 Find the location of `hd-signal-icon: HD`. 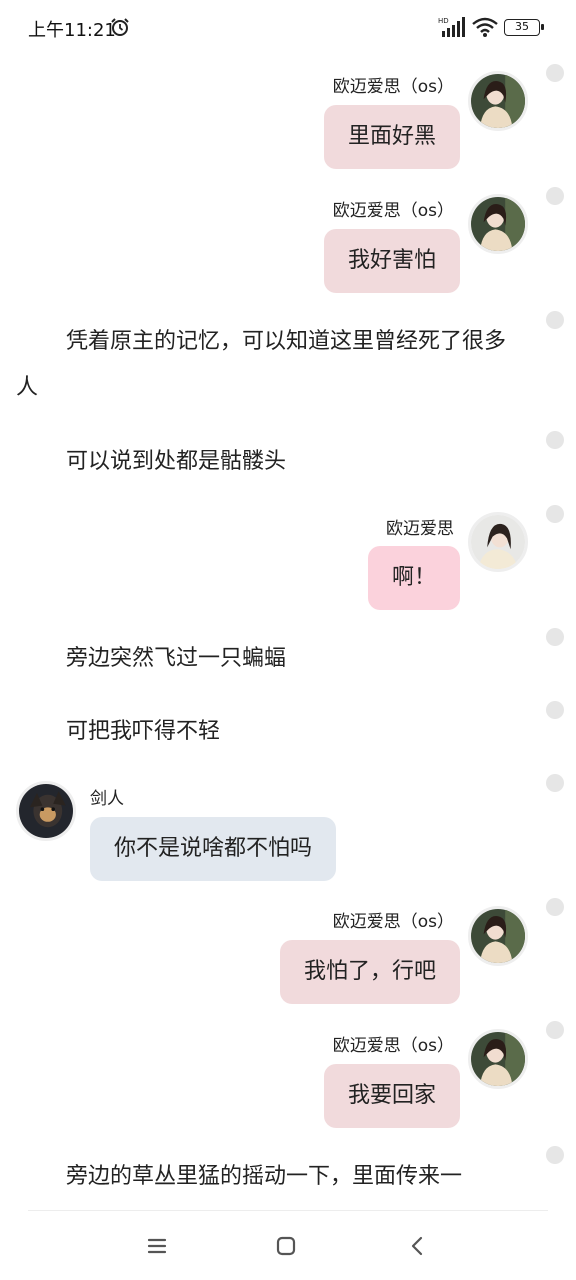

hd-signal-icon: HD is located at coordinates (451, 27).